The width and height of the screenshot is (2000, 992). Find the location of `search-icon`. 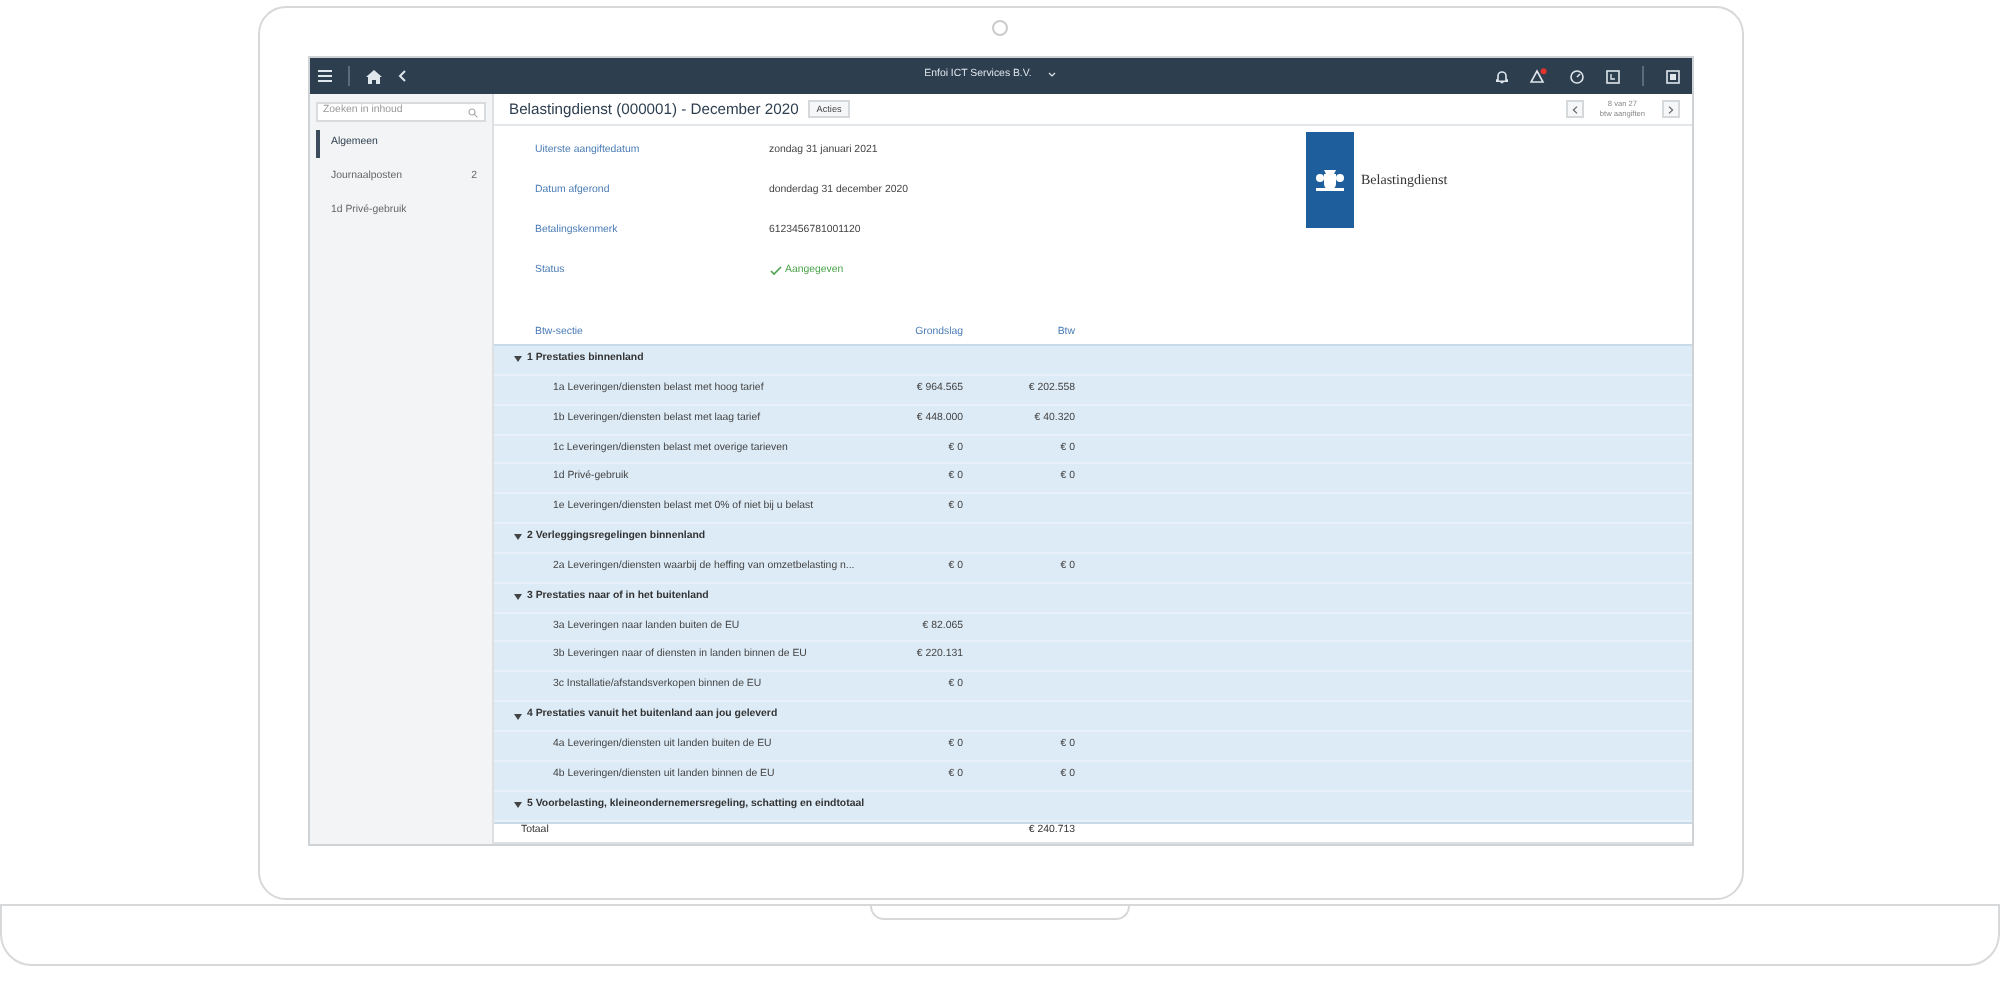

search-icon is located at coordinates (472, 112).